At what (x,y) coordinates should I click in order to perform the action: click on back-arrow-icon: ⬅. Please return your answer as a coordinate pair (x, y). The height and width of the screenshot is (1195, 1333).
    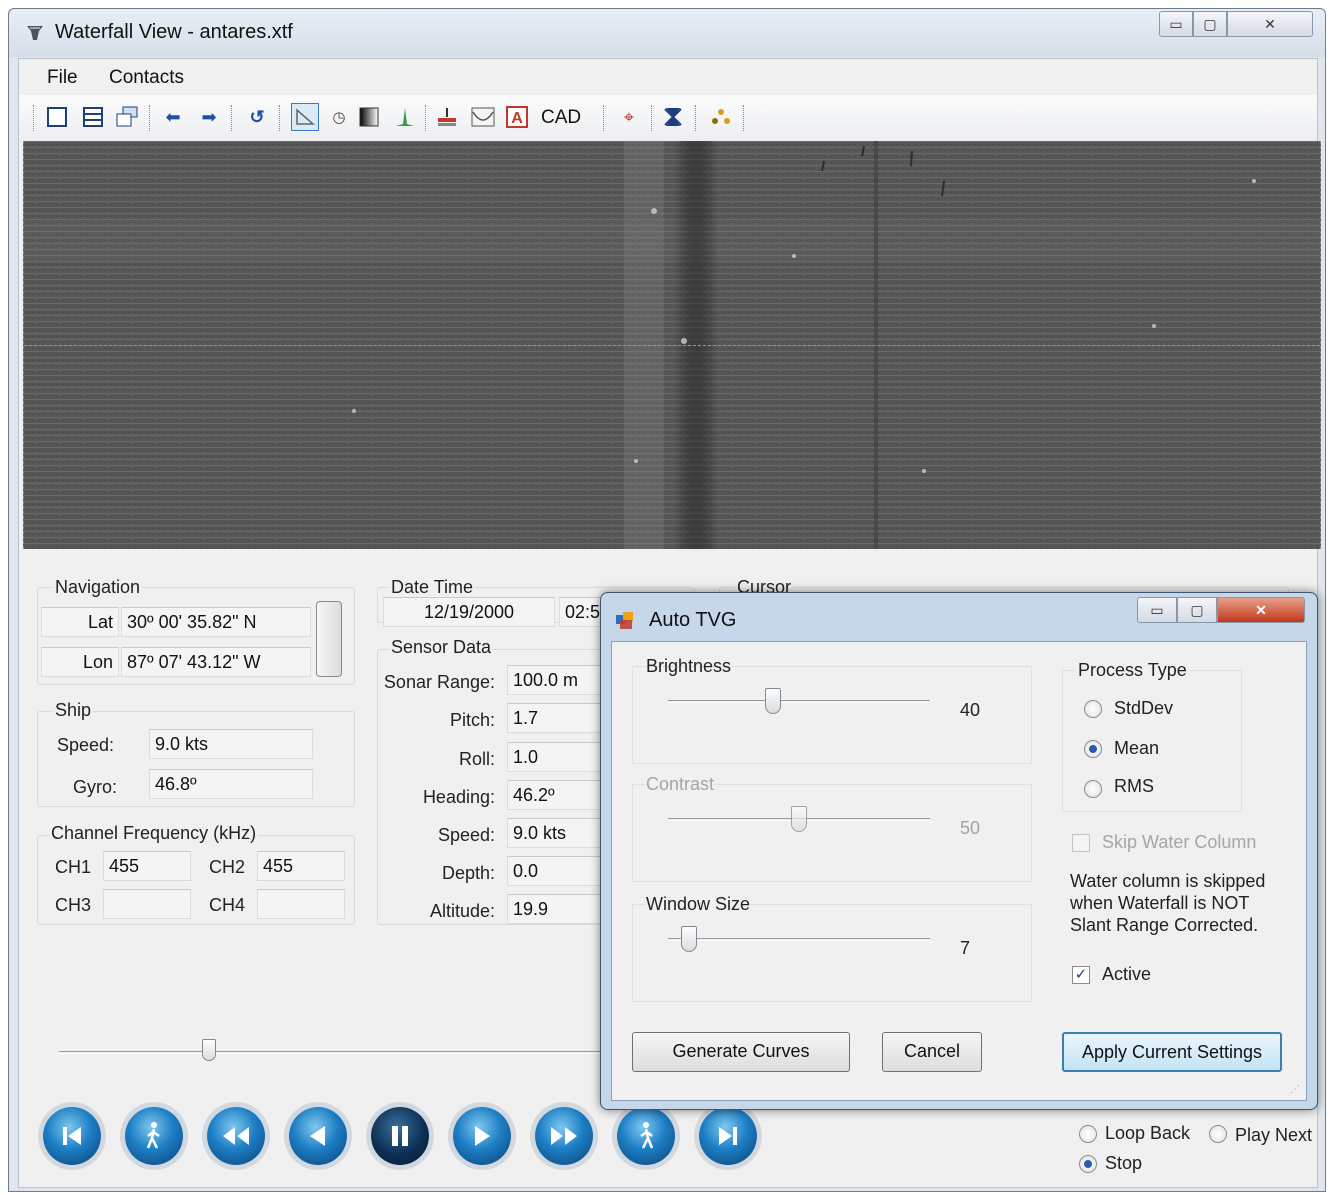
    Looking at the image, I should click on (173, 117).